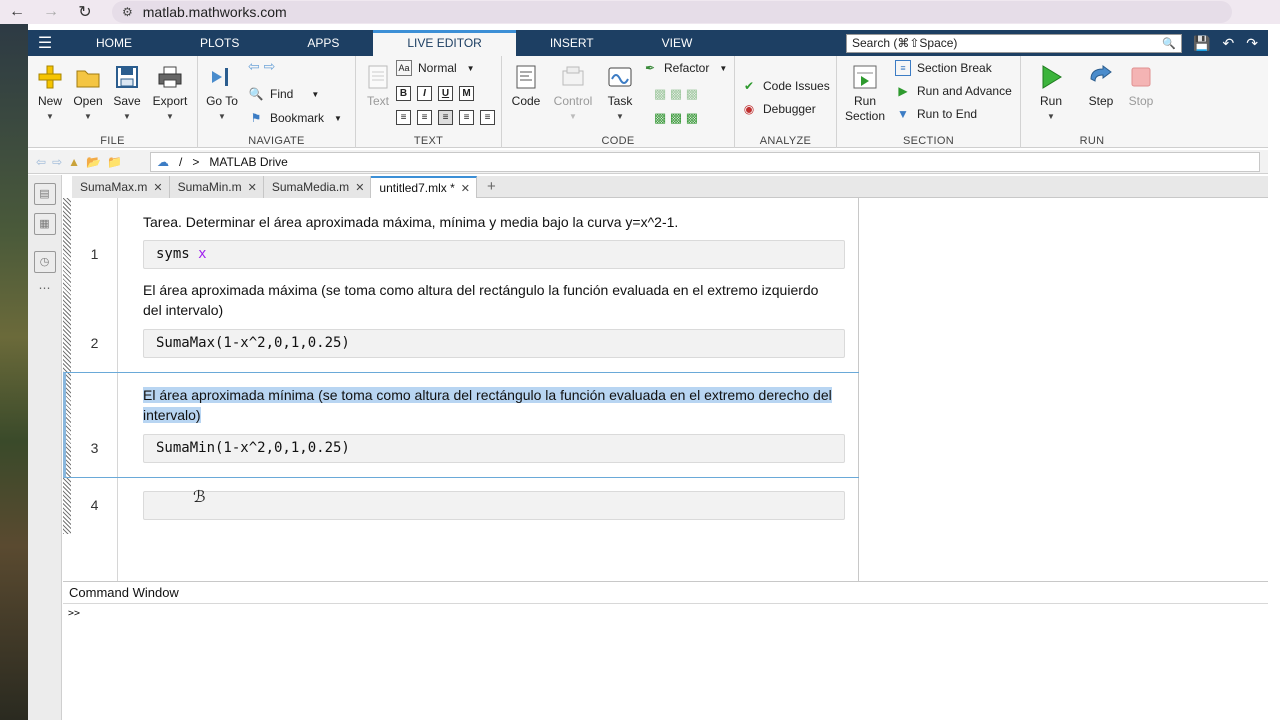 This screenshot has height=720, width=1280. I want to click on doc-tab-sumamax: SumaMax.m ✕, so click(121, 187).